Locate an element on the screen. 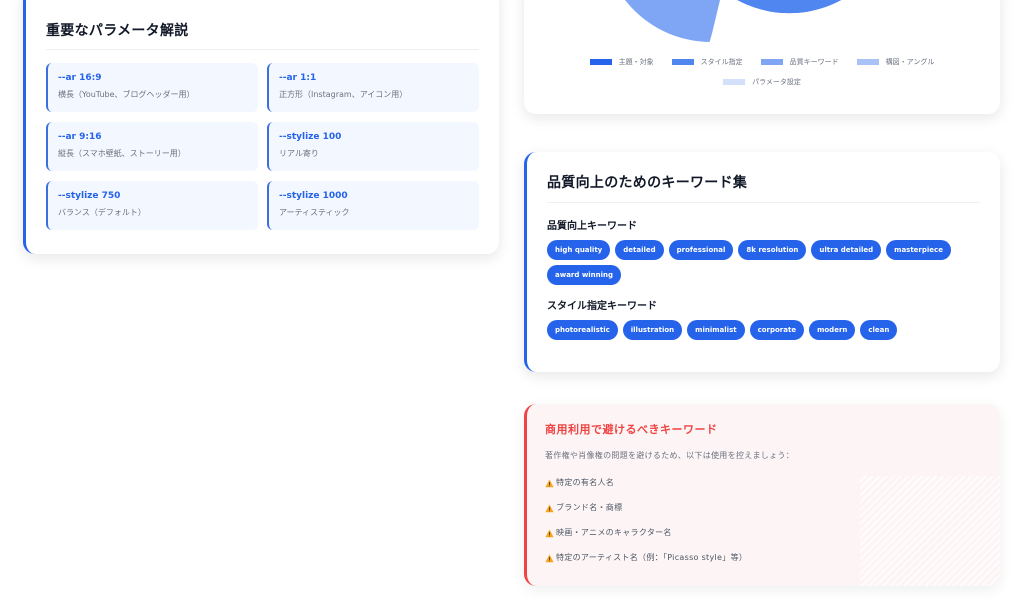  param-item: --ar 9:16 縦長（スマホ壁紙、ストーリー用） is located at coordinates (152, 146).